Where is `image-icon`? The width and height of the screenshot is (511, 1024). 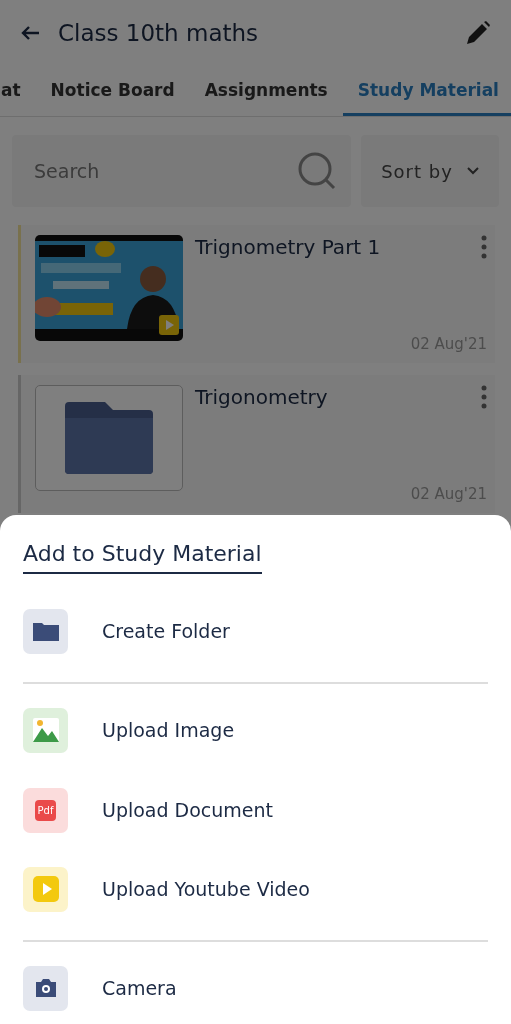 image-icon is located at coordinates (45, 730).